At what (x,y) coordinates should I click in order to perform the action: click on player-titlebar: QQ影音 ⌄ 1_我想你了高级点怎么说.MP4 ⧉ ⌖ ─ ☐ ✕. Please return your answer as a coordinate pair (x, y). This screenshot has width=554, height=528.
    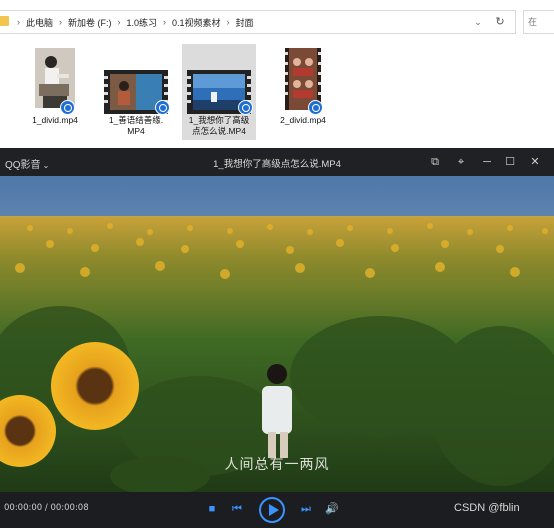
    Looking at the image, I should click on (277, 162).